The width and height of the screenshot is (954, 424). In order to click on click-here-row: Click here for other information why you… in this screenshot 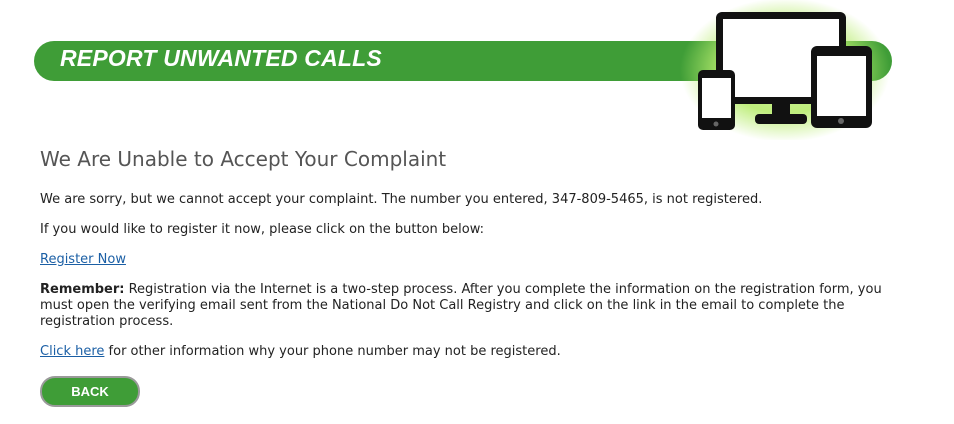, I will do `click(470, 352)`.